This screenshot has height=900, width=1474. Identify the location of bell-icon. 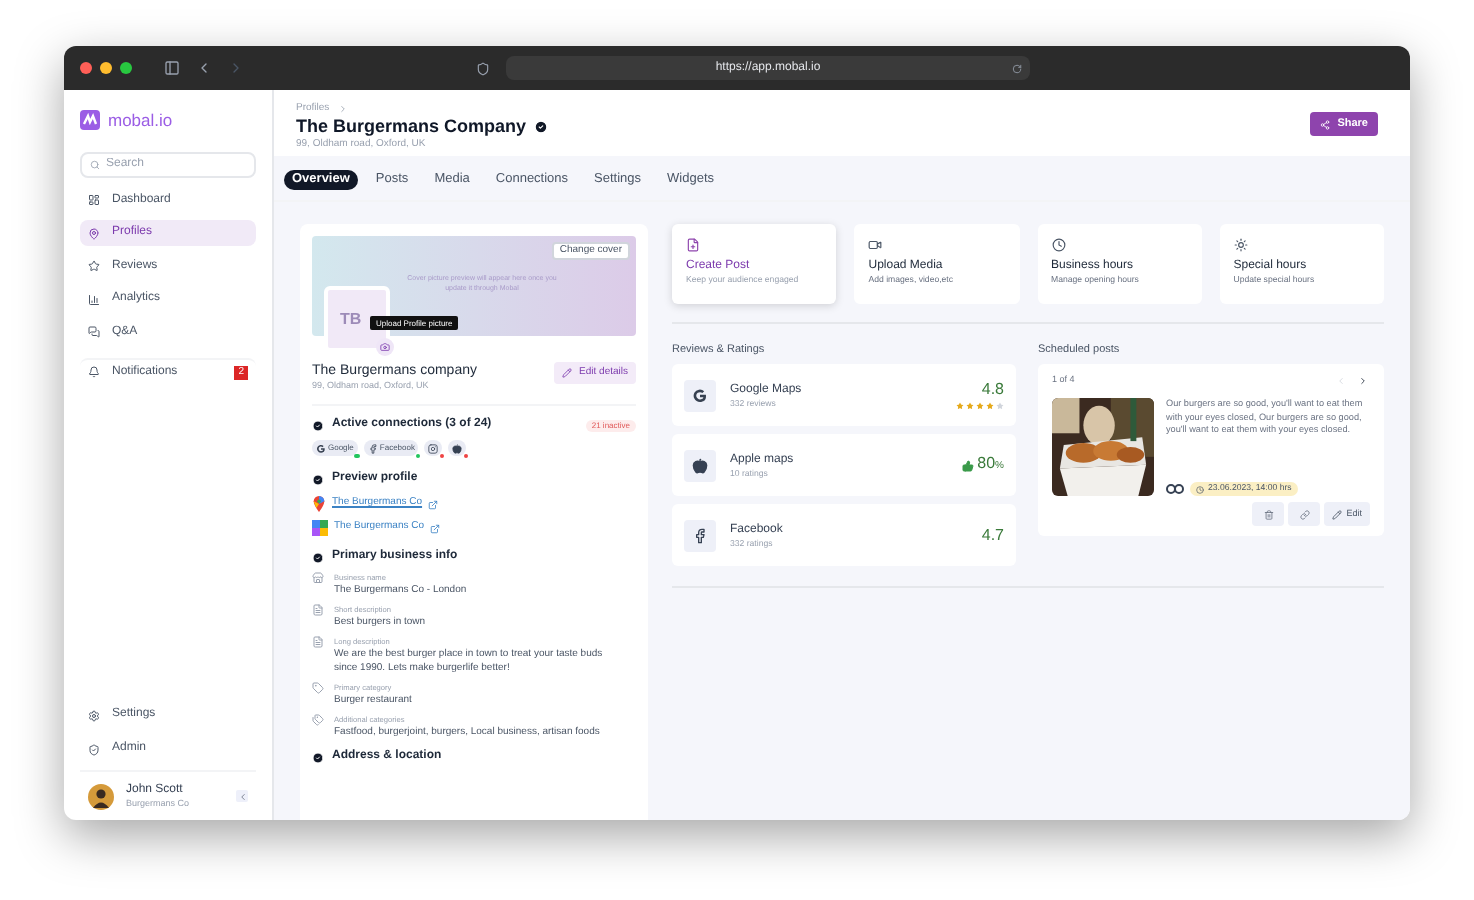
(94, 372).